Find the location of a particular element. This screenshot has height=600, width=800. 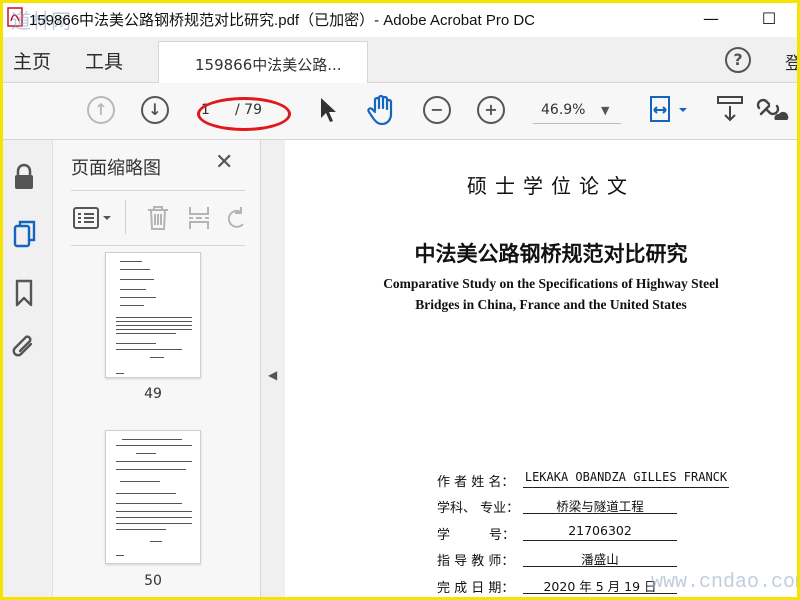

rotate-page-icon is located at coordinates (237, 220).